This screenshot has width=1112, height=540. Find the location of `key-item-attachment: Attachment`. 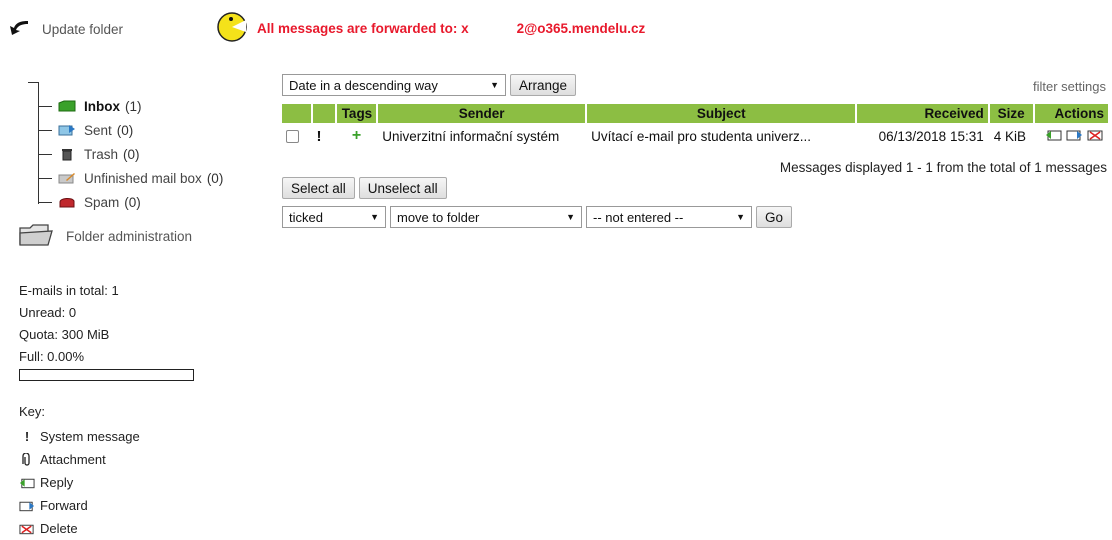

key-item-attachment: Attachment is located at coordinates (79, 459).